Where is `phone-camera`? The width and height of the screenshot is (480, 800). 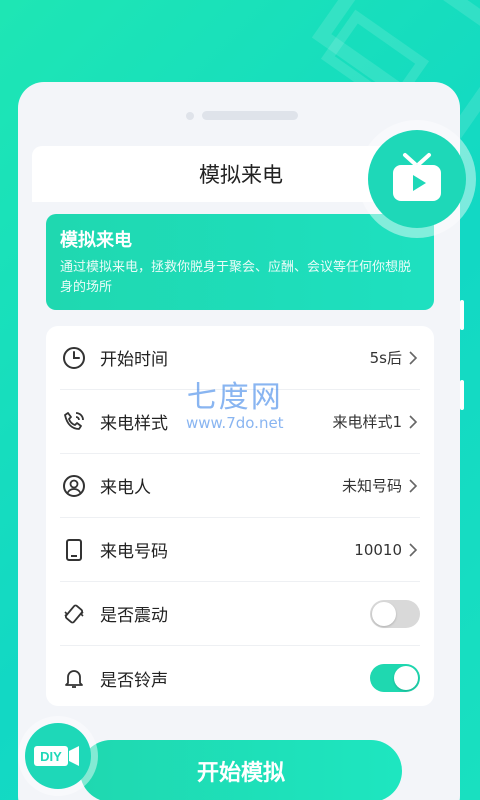
phone-camera is located at coordinates (190, 116).